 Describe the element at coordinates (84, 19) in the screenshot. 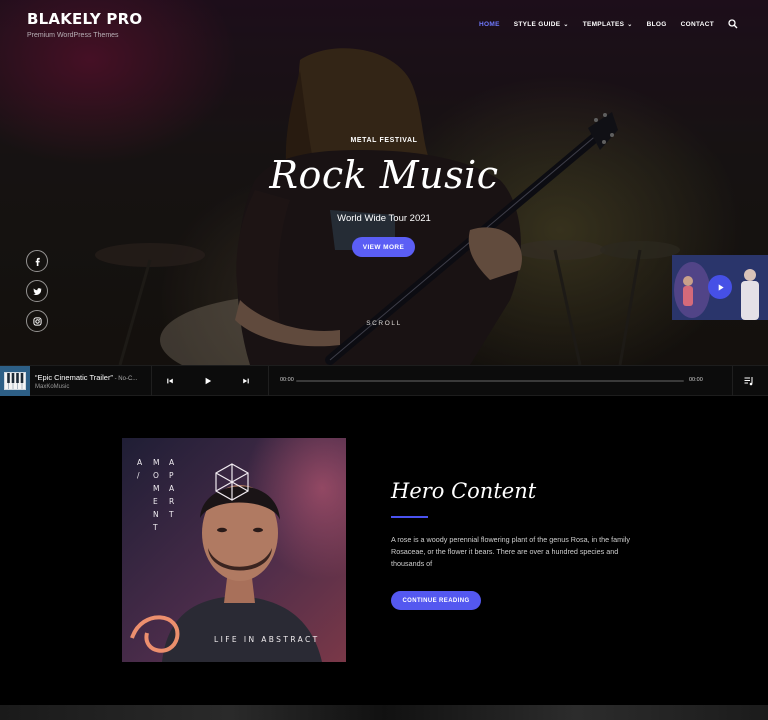

I see `site-title: BLAKELY PRO` at that location.